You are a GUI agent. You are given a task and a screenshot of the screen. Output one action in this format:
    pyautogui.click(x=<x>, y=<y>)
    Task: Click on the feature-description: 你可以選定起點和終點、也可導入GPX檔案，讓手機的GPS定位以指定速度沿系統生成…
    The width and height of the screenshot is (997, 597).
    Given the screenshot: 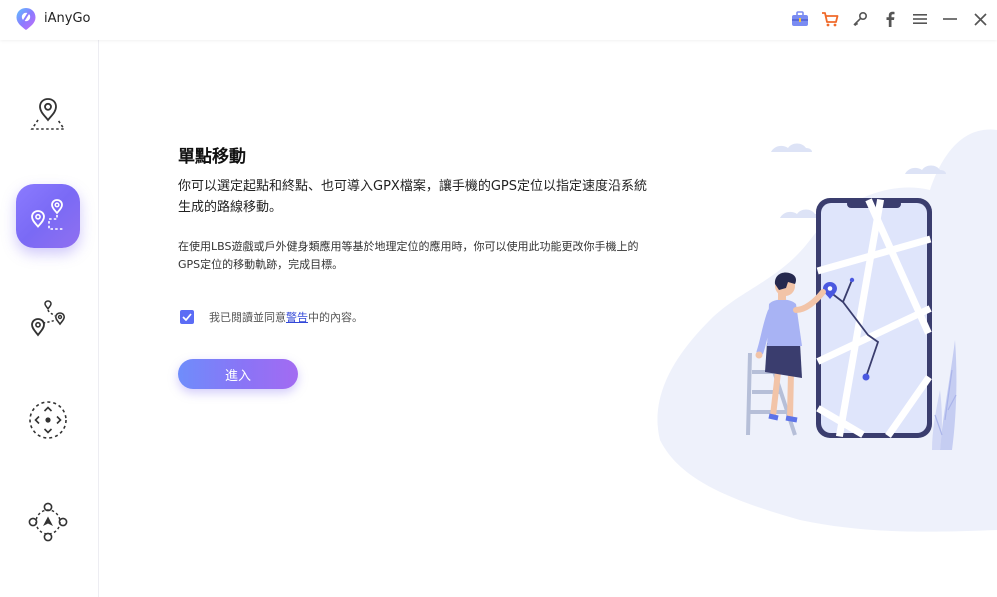 What is the action you would take?
    pyautogui.click(x=412, y=197)
    